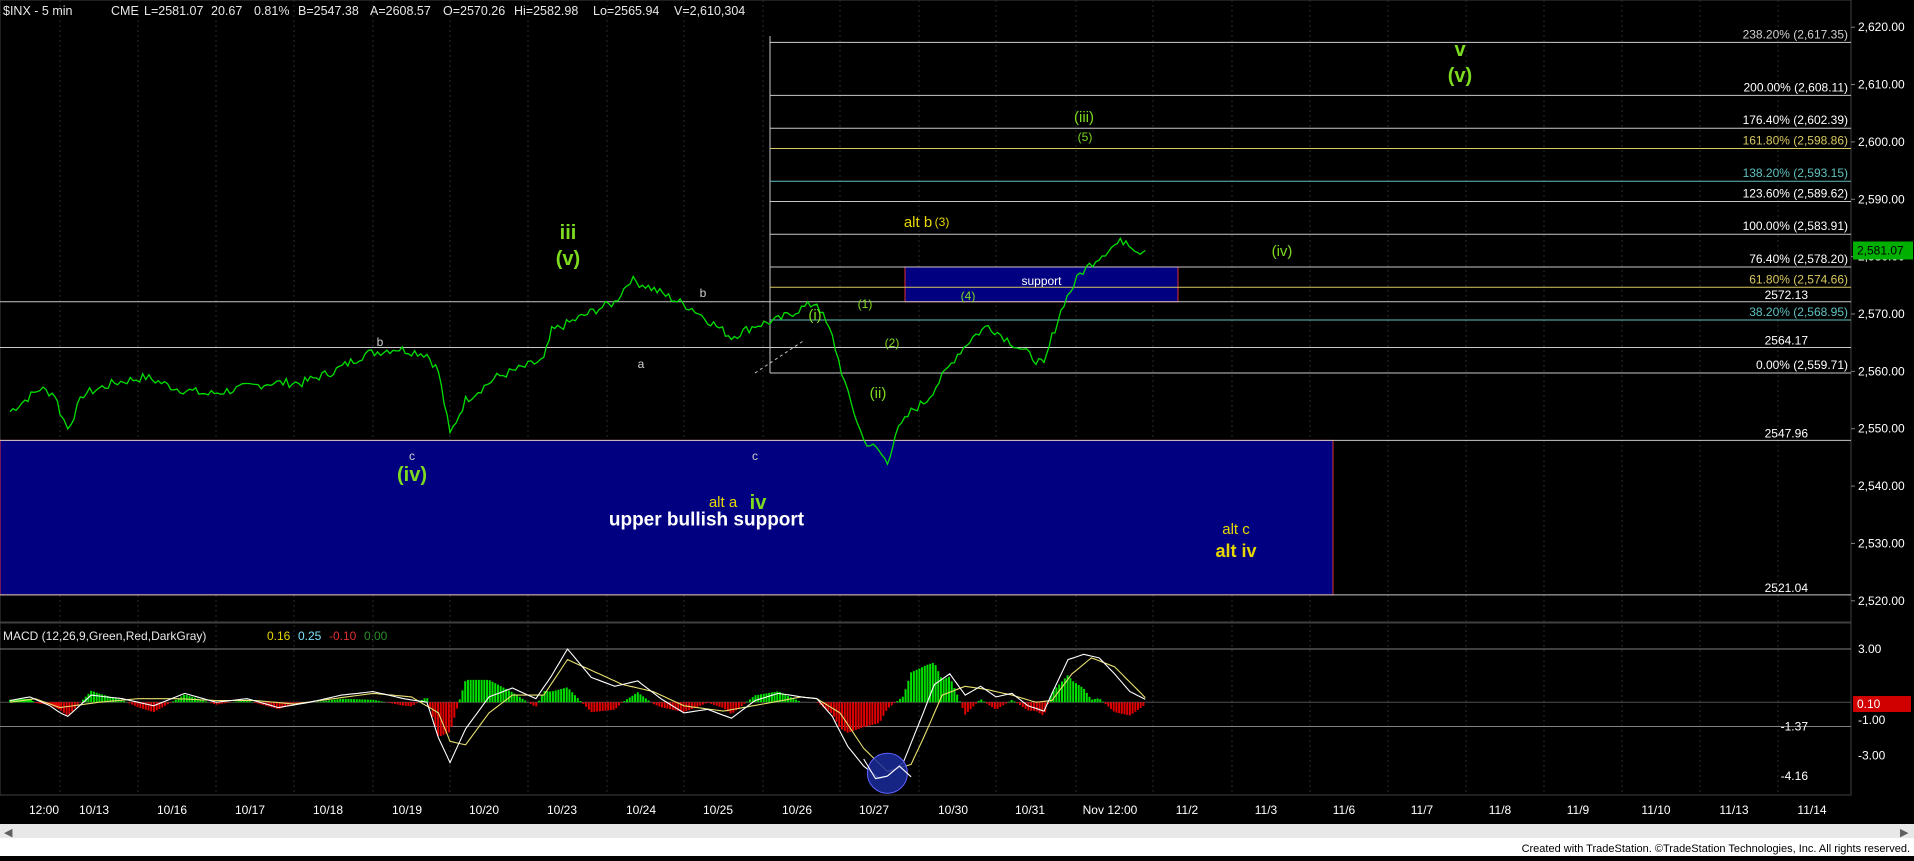  What do you see at coordinates (718, 810) in the screenshot?
I see `x-tick-label: 10/25` at bounding box center [718, 810].